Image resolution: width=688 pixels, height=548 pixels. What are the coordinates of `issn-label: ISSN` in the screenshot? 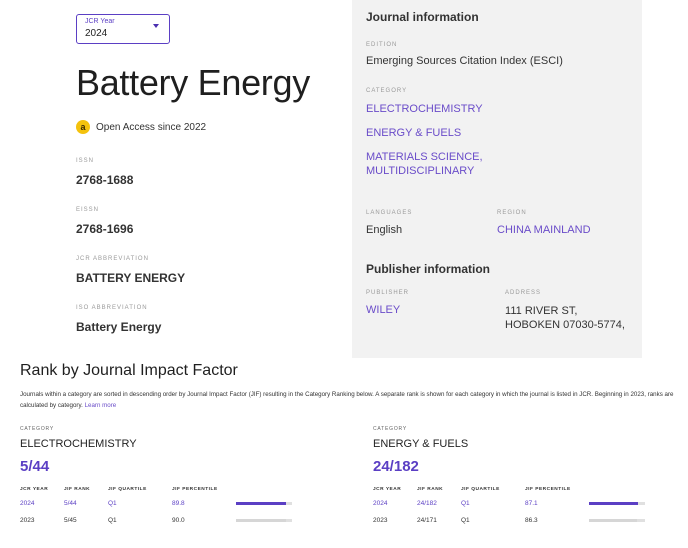 It's located at (85, 161).